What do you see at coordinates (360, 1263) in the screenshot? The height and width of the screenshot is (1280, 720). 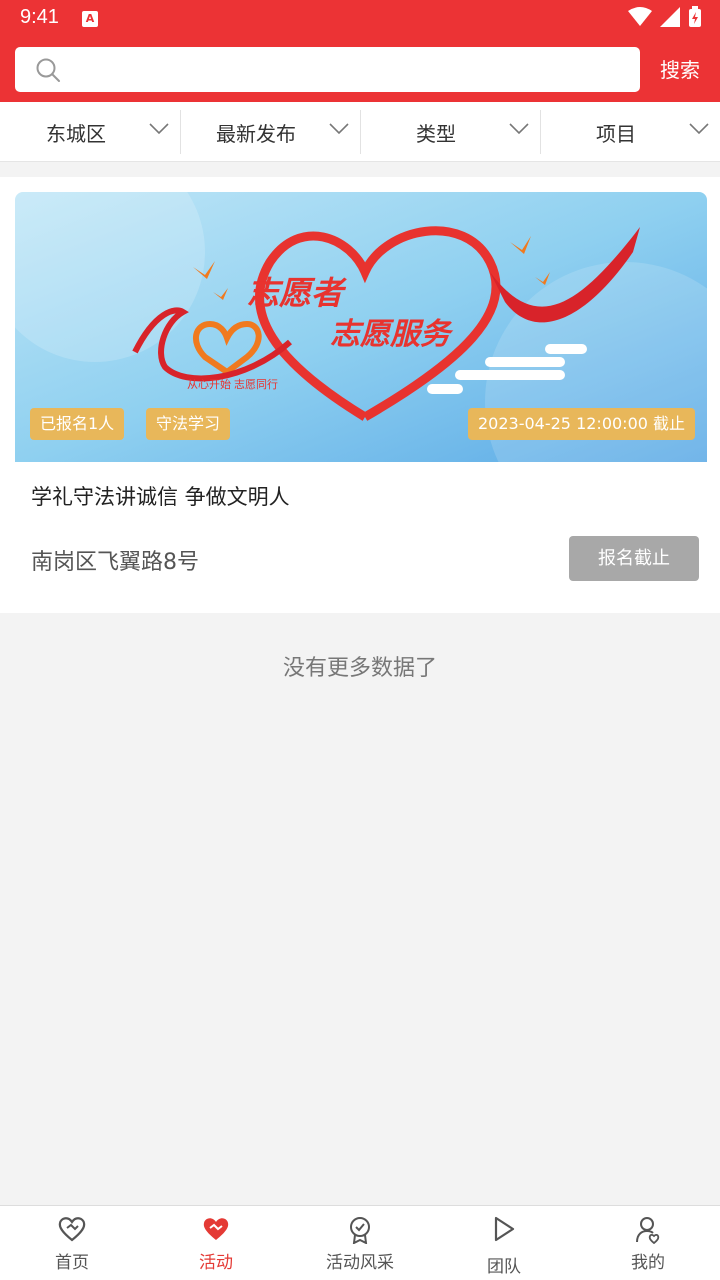 I see `tab-activity-gallery-label: 活动风采` at bounding box center [360, 1263].